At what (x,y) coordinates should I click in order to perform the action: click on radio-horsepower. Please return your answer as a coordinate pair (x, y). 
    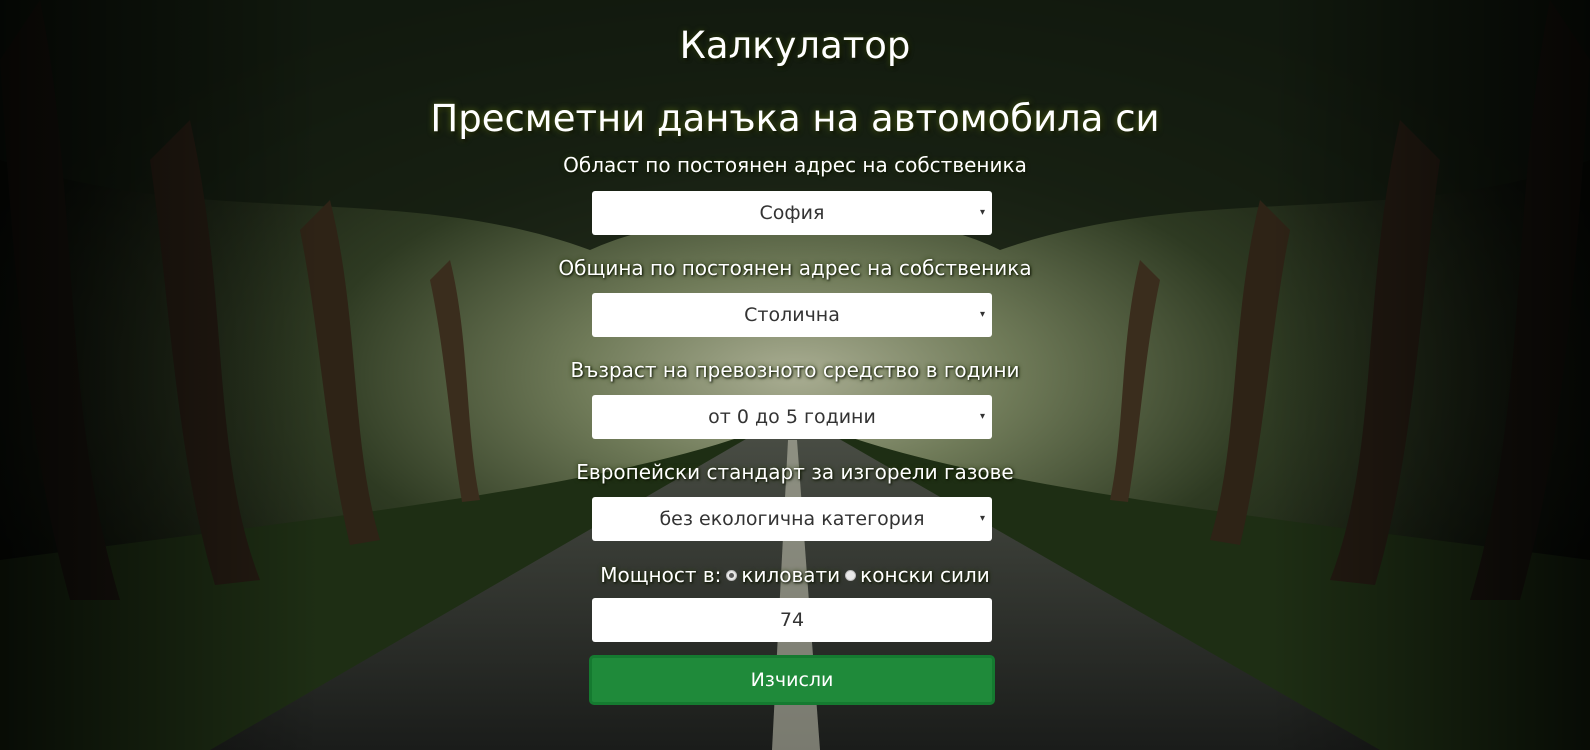
    Looking at the image, I should click on (851, 575).